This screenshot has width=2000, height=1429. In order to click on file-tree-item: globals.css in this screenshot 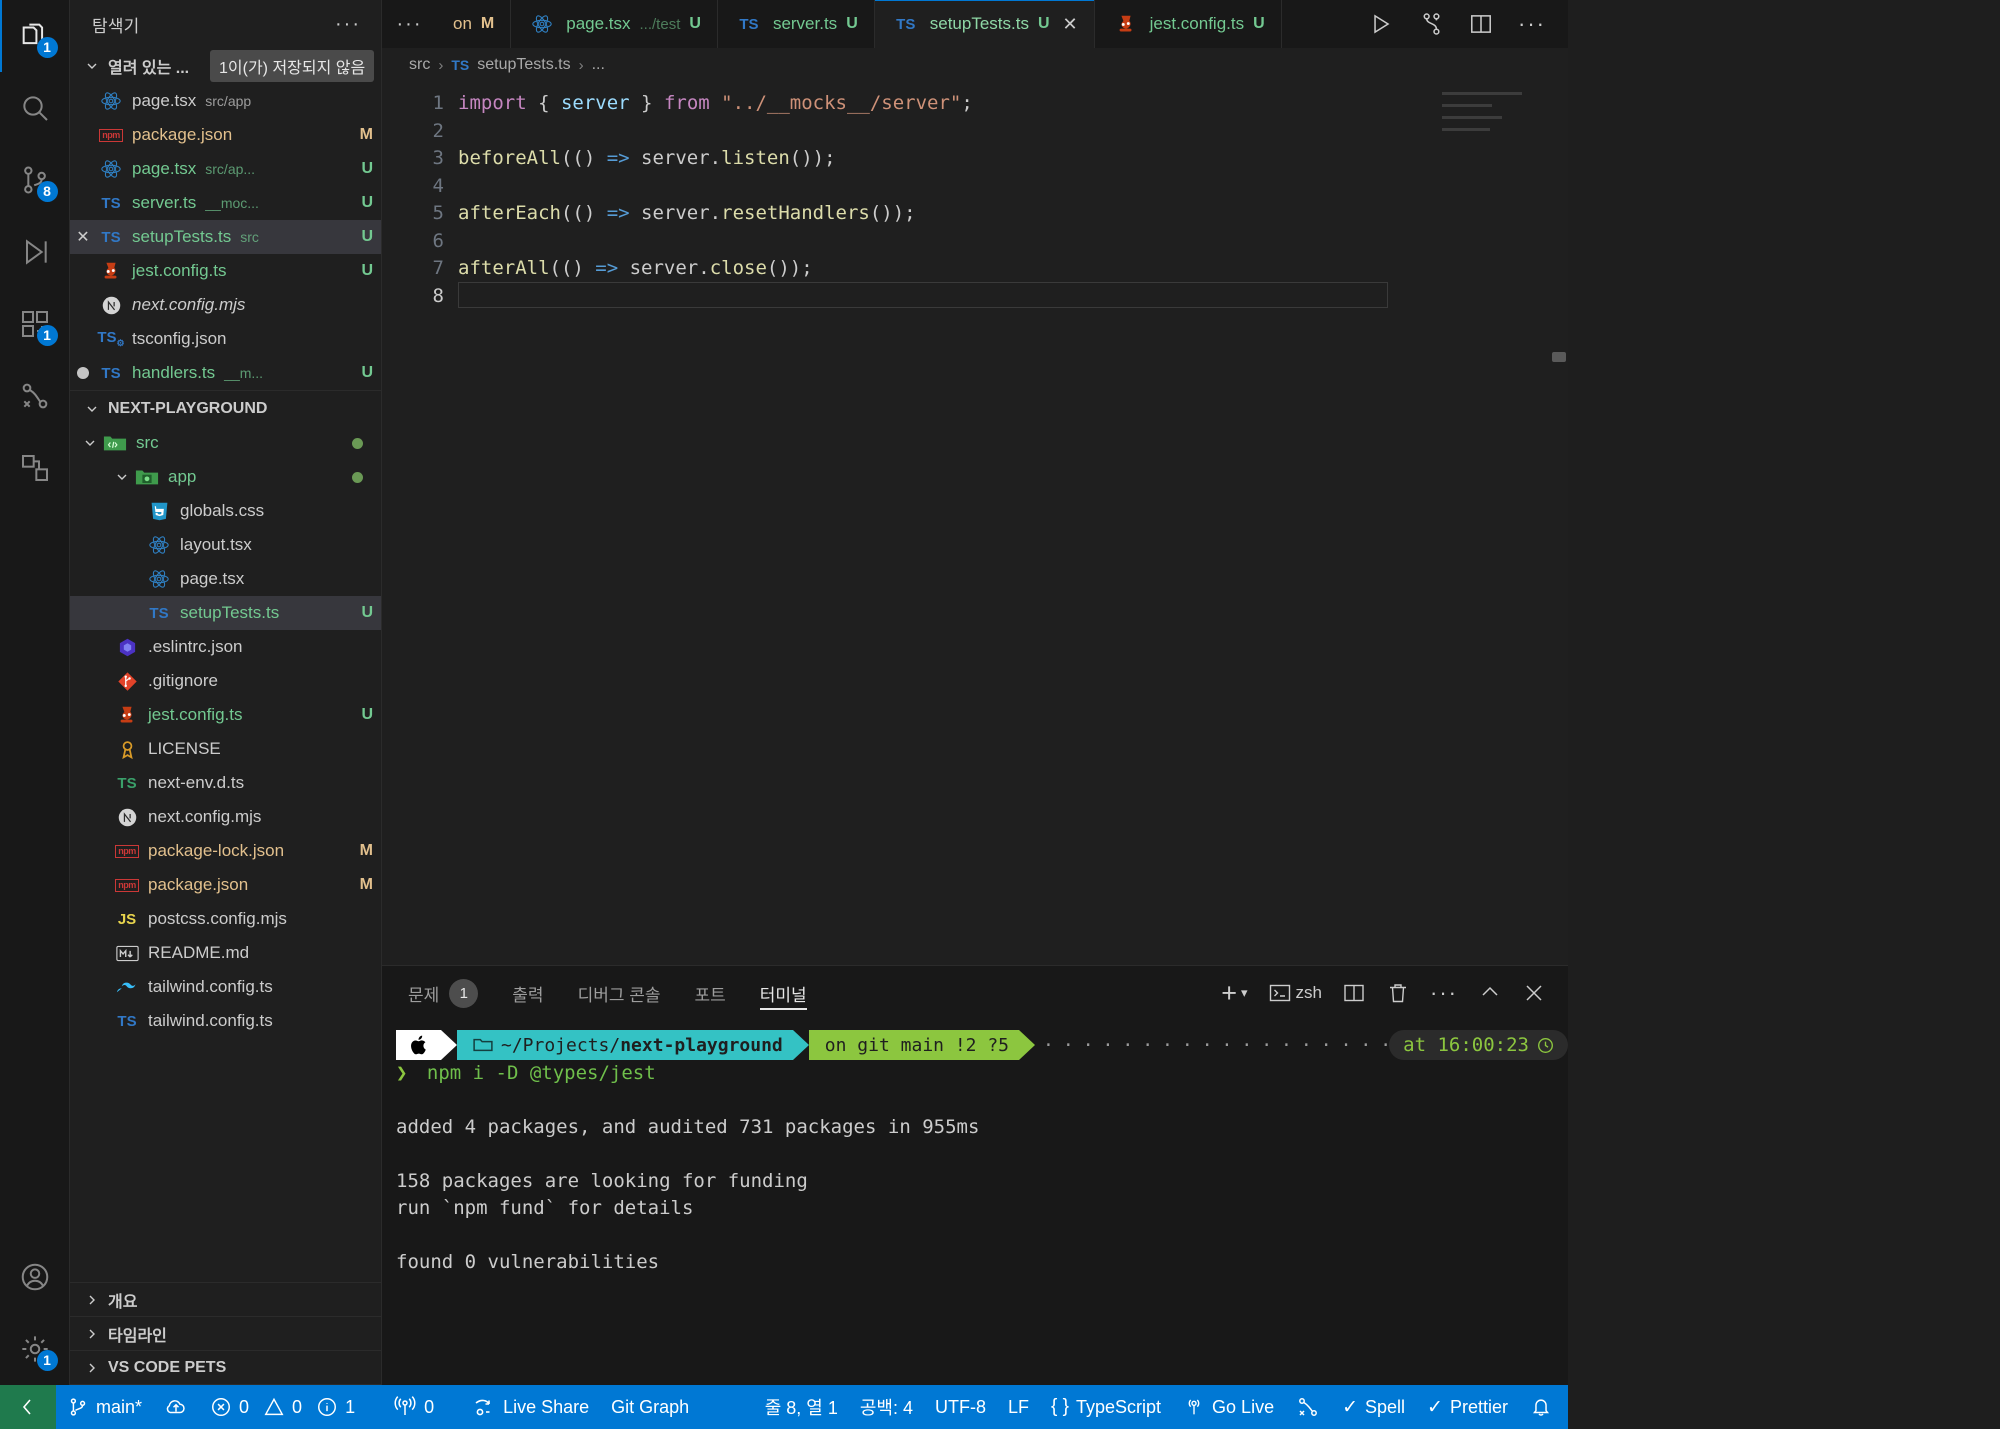, I will do `click(225, 511)`.